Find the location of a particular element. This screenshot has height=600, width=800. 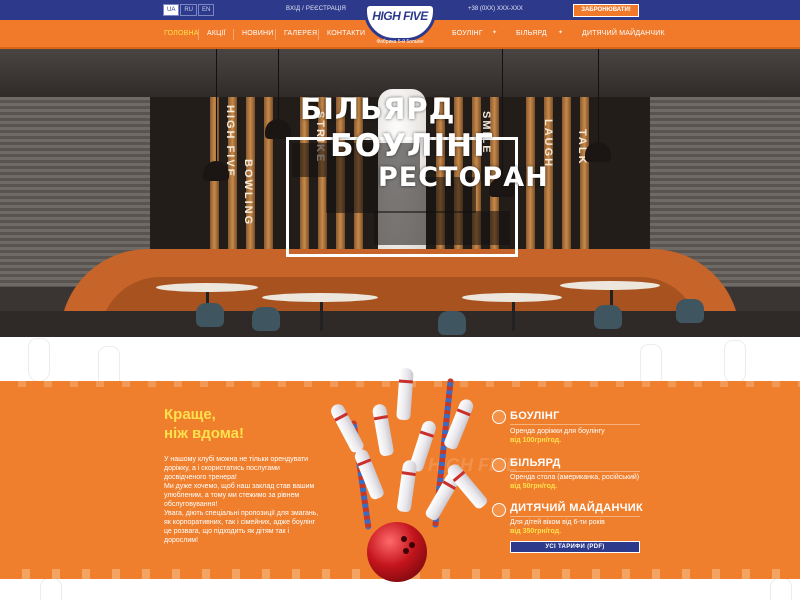

language-ru: RU is located at coordinates (189, 10).